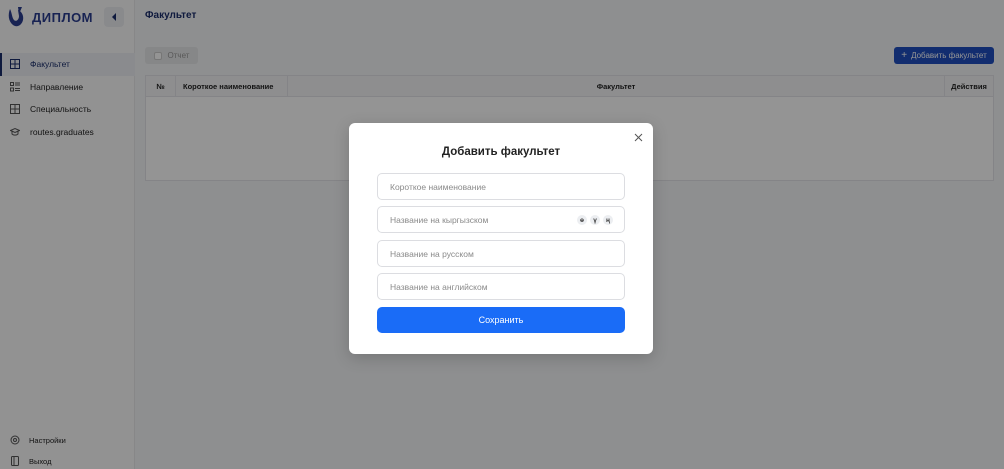 The width and height of the screenshot is (1004, 469). Describe the element at coordinates (582, 220) in the screenshot. I see `kg-char-button: ө` at that location.